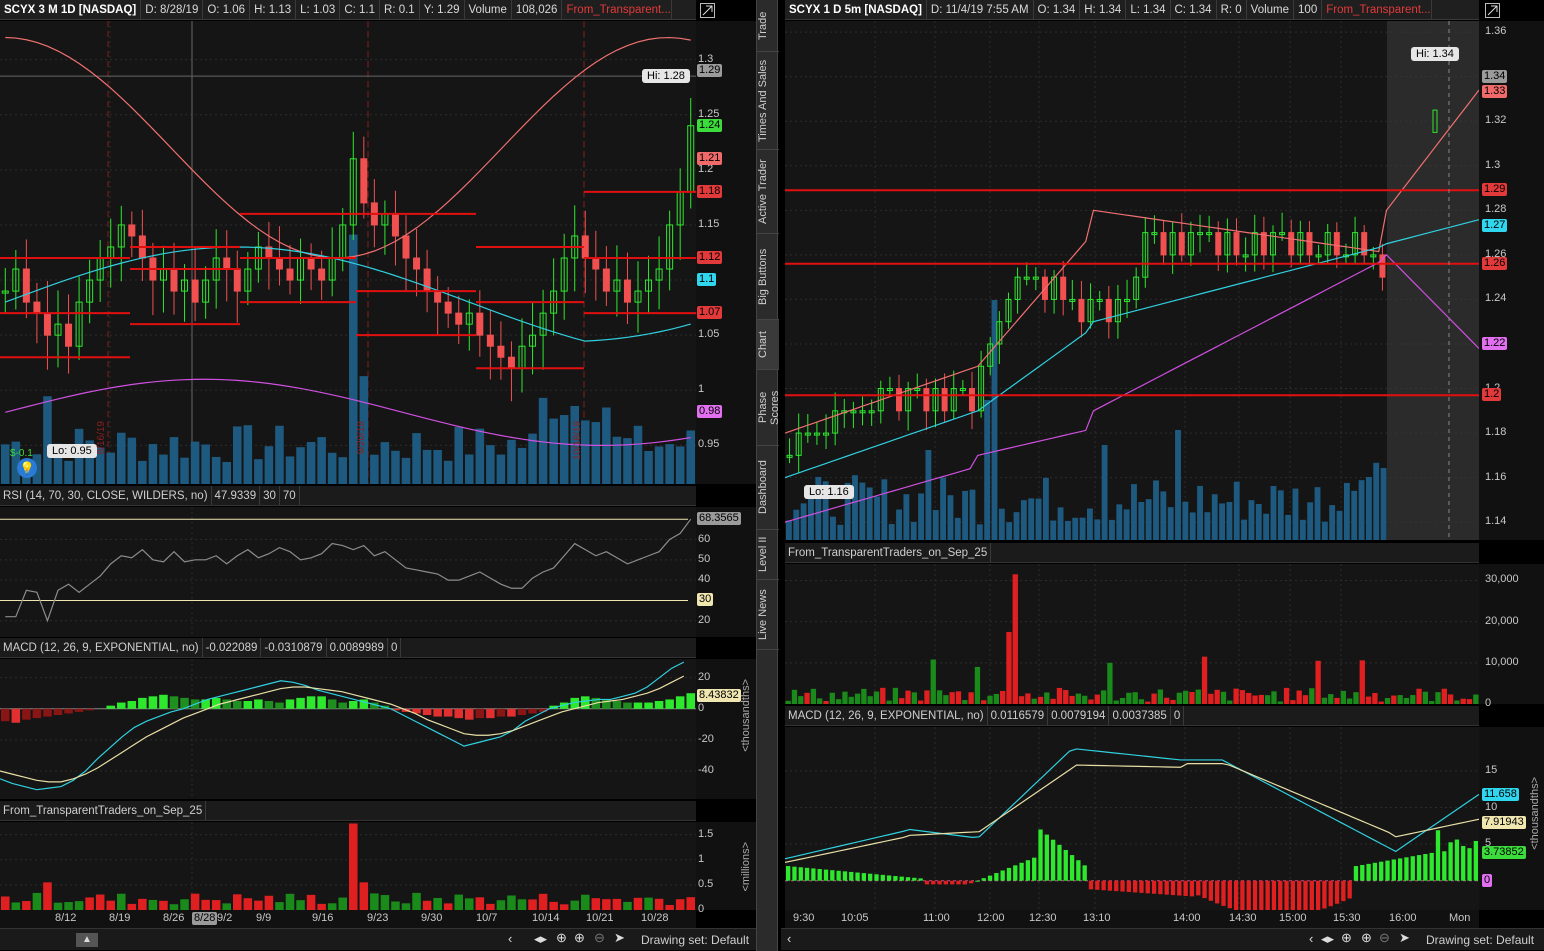 The width and height of the screenshot is (1544, 951). I want to click on x-axis-label: 14:30, so click(1243, 918).